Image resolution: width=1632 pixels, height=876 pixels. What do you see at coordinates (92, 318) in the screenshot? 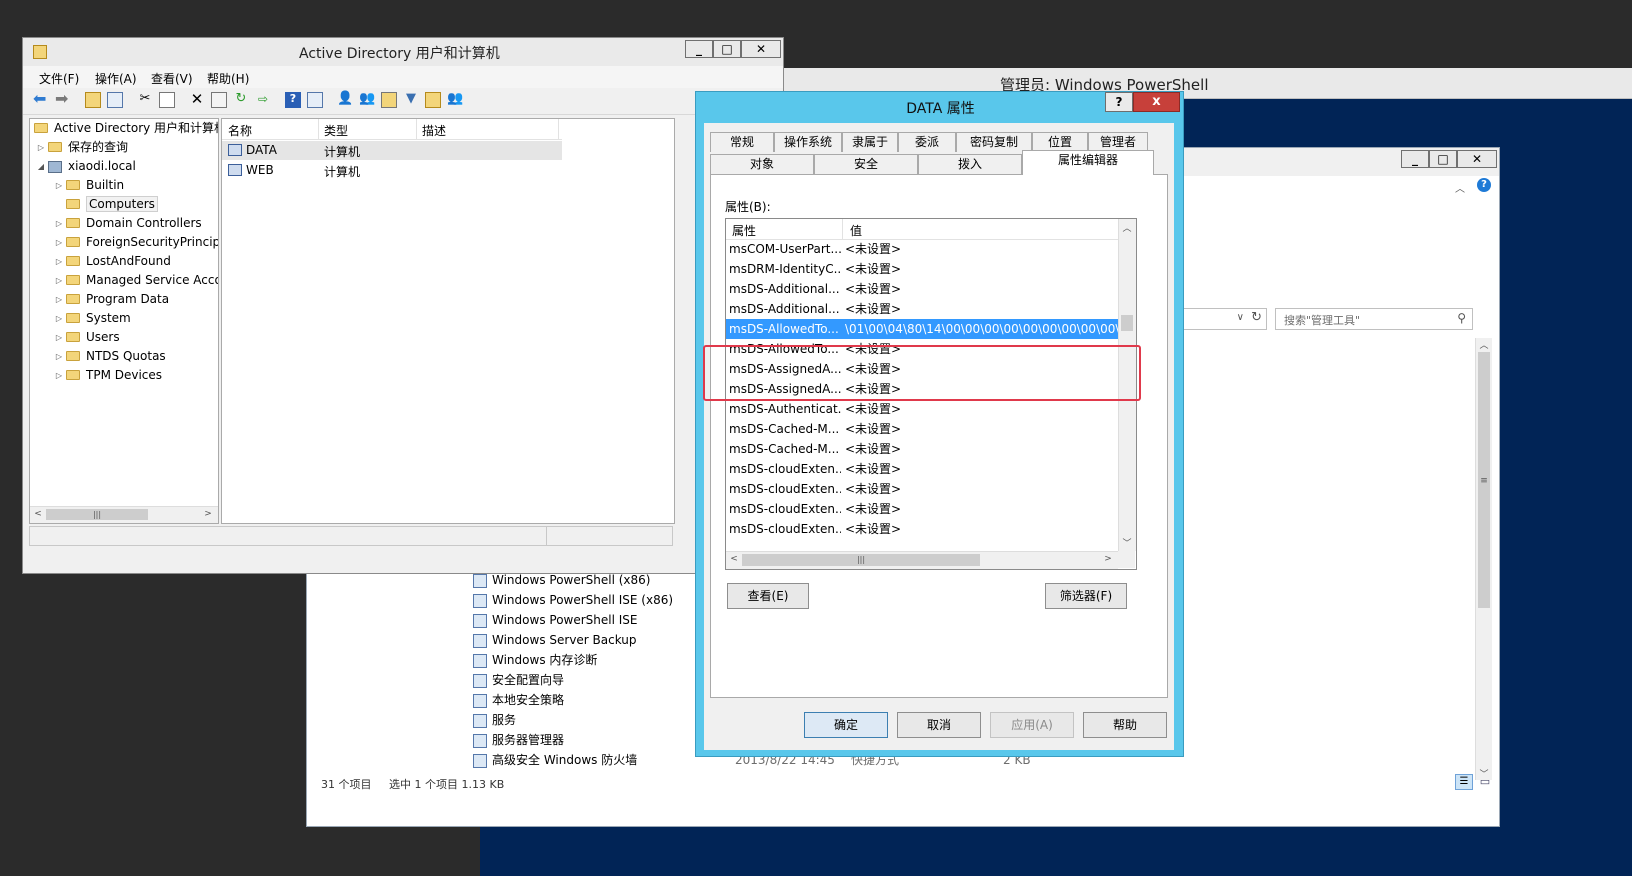
I see `tree-item: ▷ System` at bounding box center [92, 318].